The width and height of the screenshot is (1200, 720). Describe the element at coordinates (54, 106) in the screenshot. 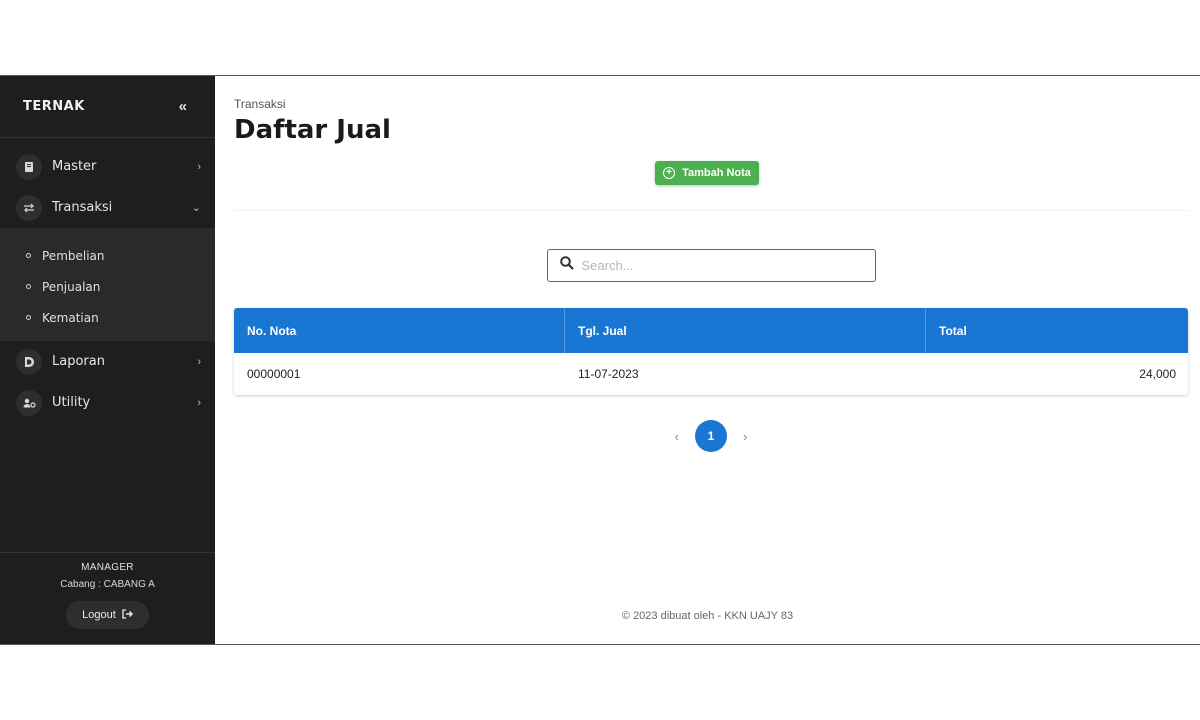

I see `brand-name: TERNAK` at that location.